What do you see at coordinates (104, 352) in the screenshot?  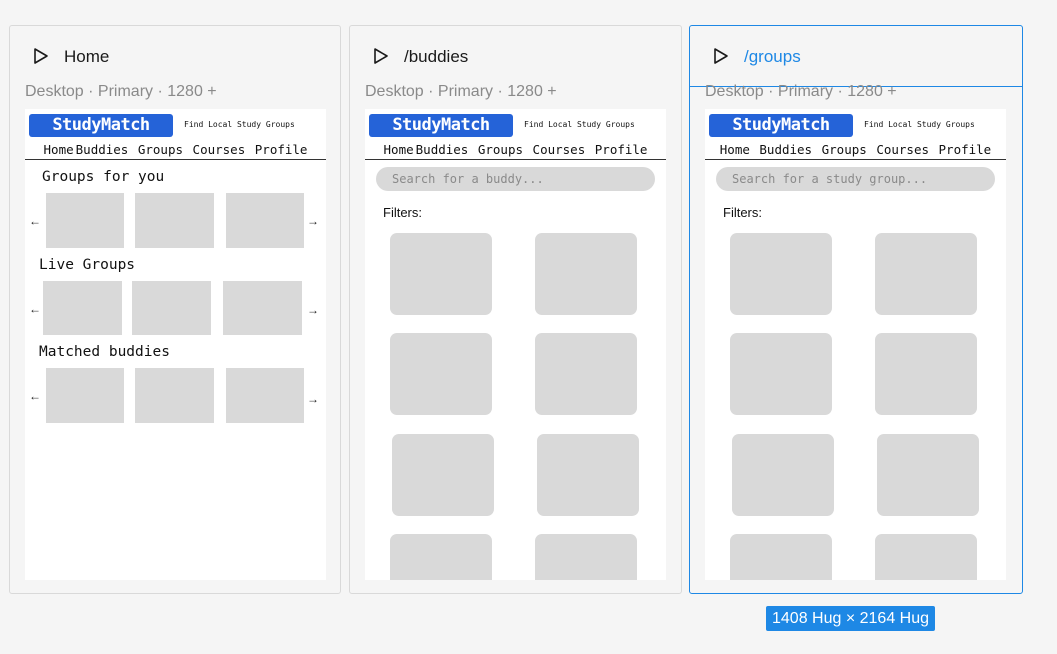 I see `section-title-matched-buddies: Matched buddies` at bounding box center [104, 352].